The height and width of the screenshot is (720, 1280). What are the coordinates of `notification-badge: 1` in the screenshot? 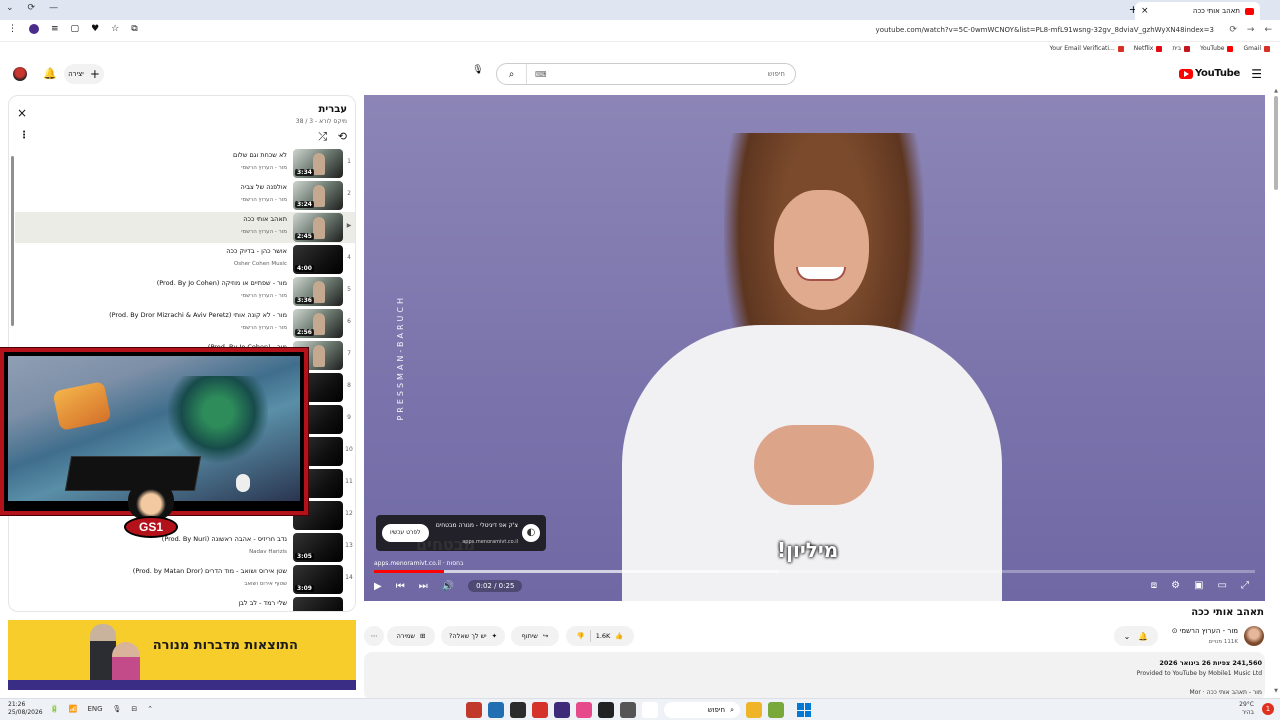 It's located at (1268, 709).